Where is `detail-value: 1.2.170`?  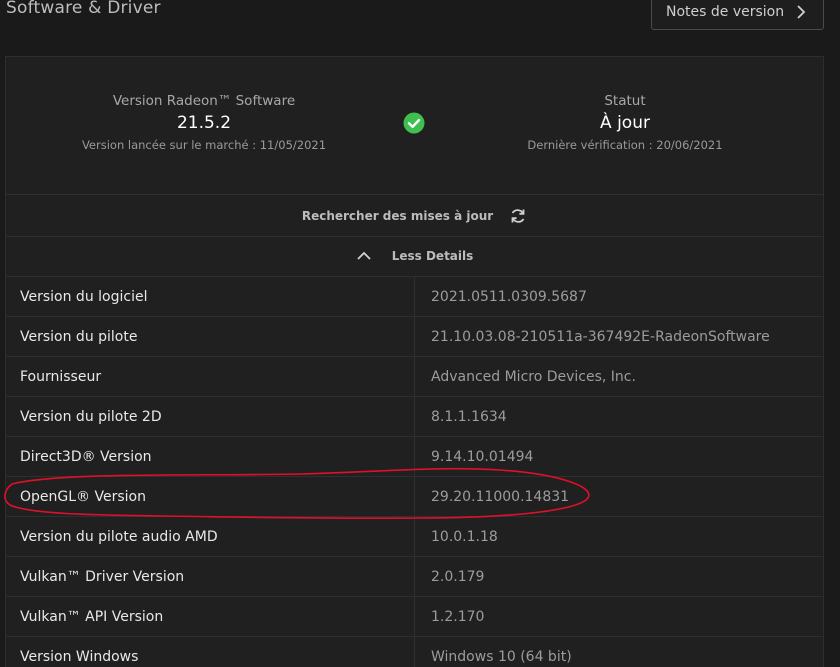 detail-value: 1.2.170 is located at coordinates (458, 616).